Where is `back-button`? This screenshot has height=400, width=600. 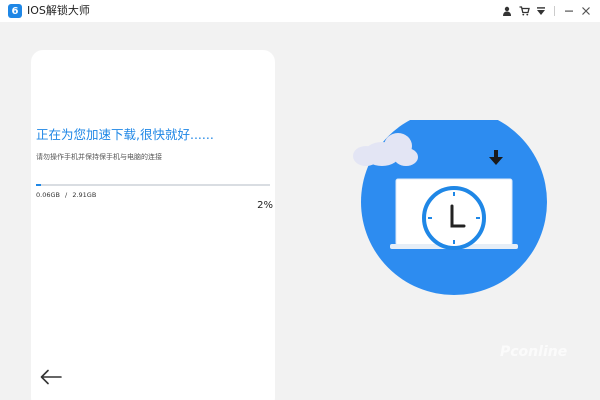 back-button is located at coordinates (51, 379).